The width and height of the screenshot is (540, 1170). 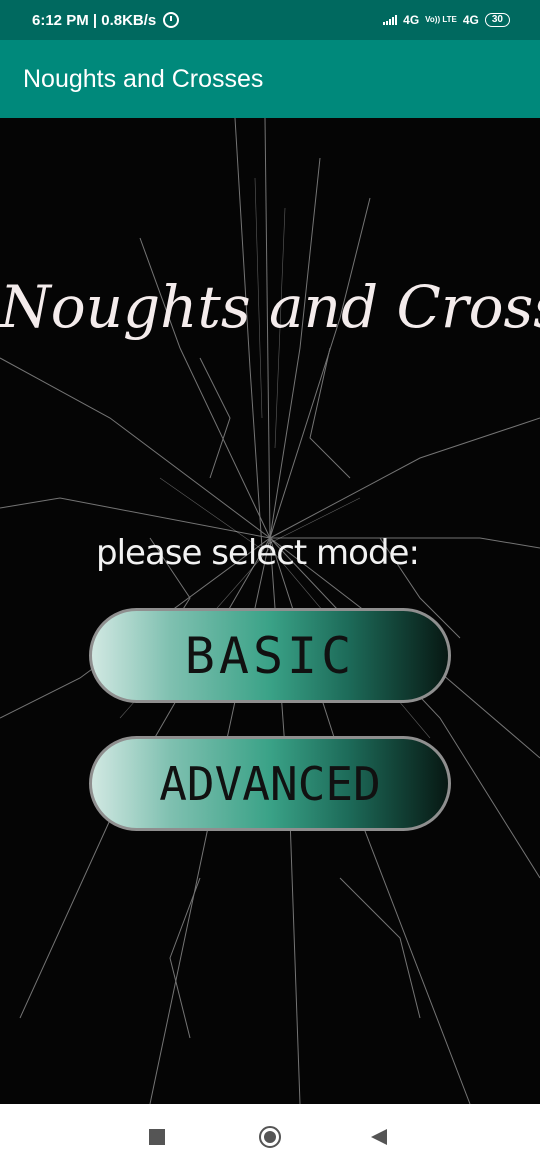 What do you see at coordinates (441, 19) in the screenshot?
I see `volte-label: Vo)) LTE` at bounding box center [441, 19].